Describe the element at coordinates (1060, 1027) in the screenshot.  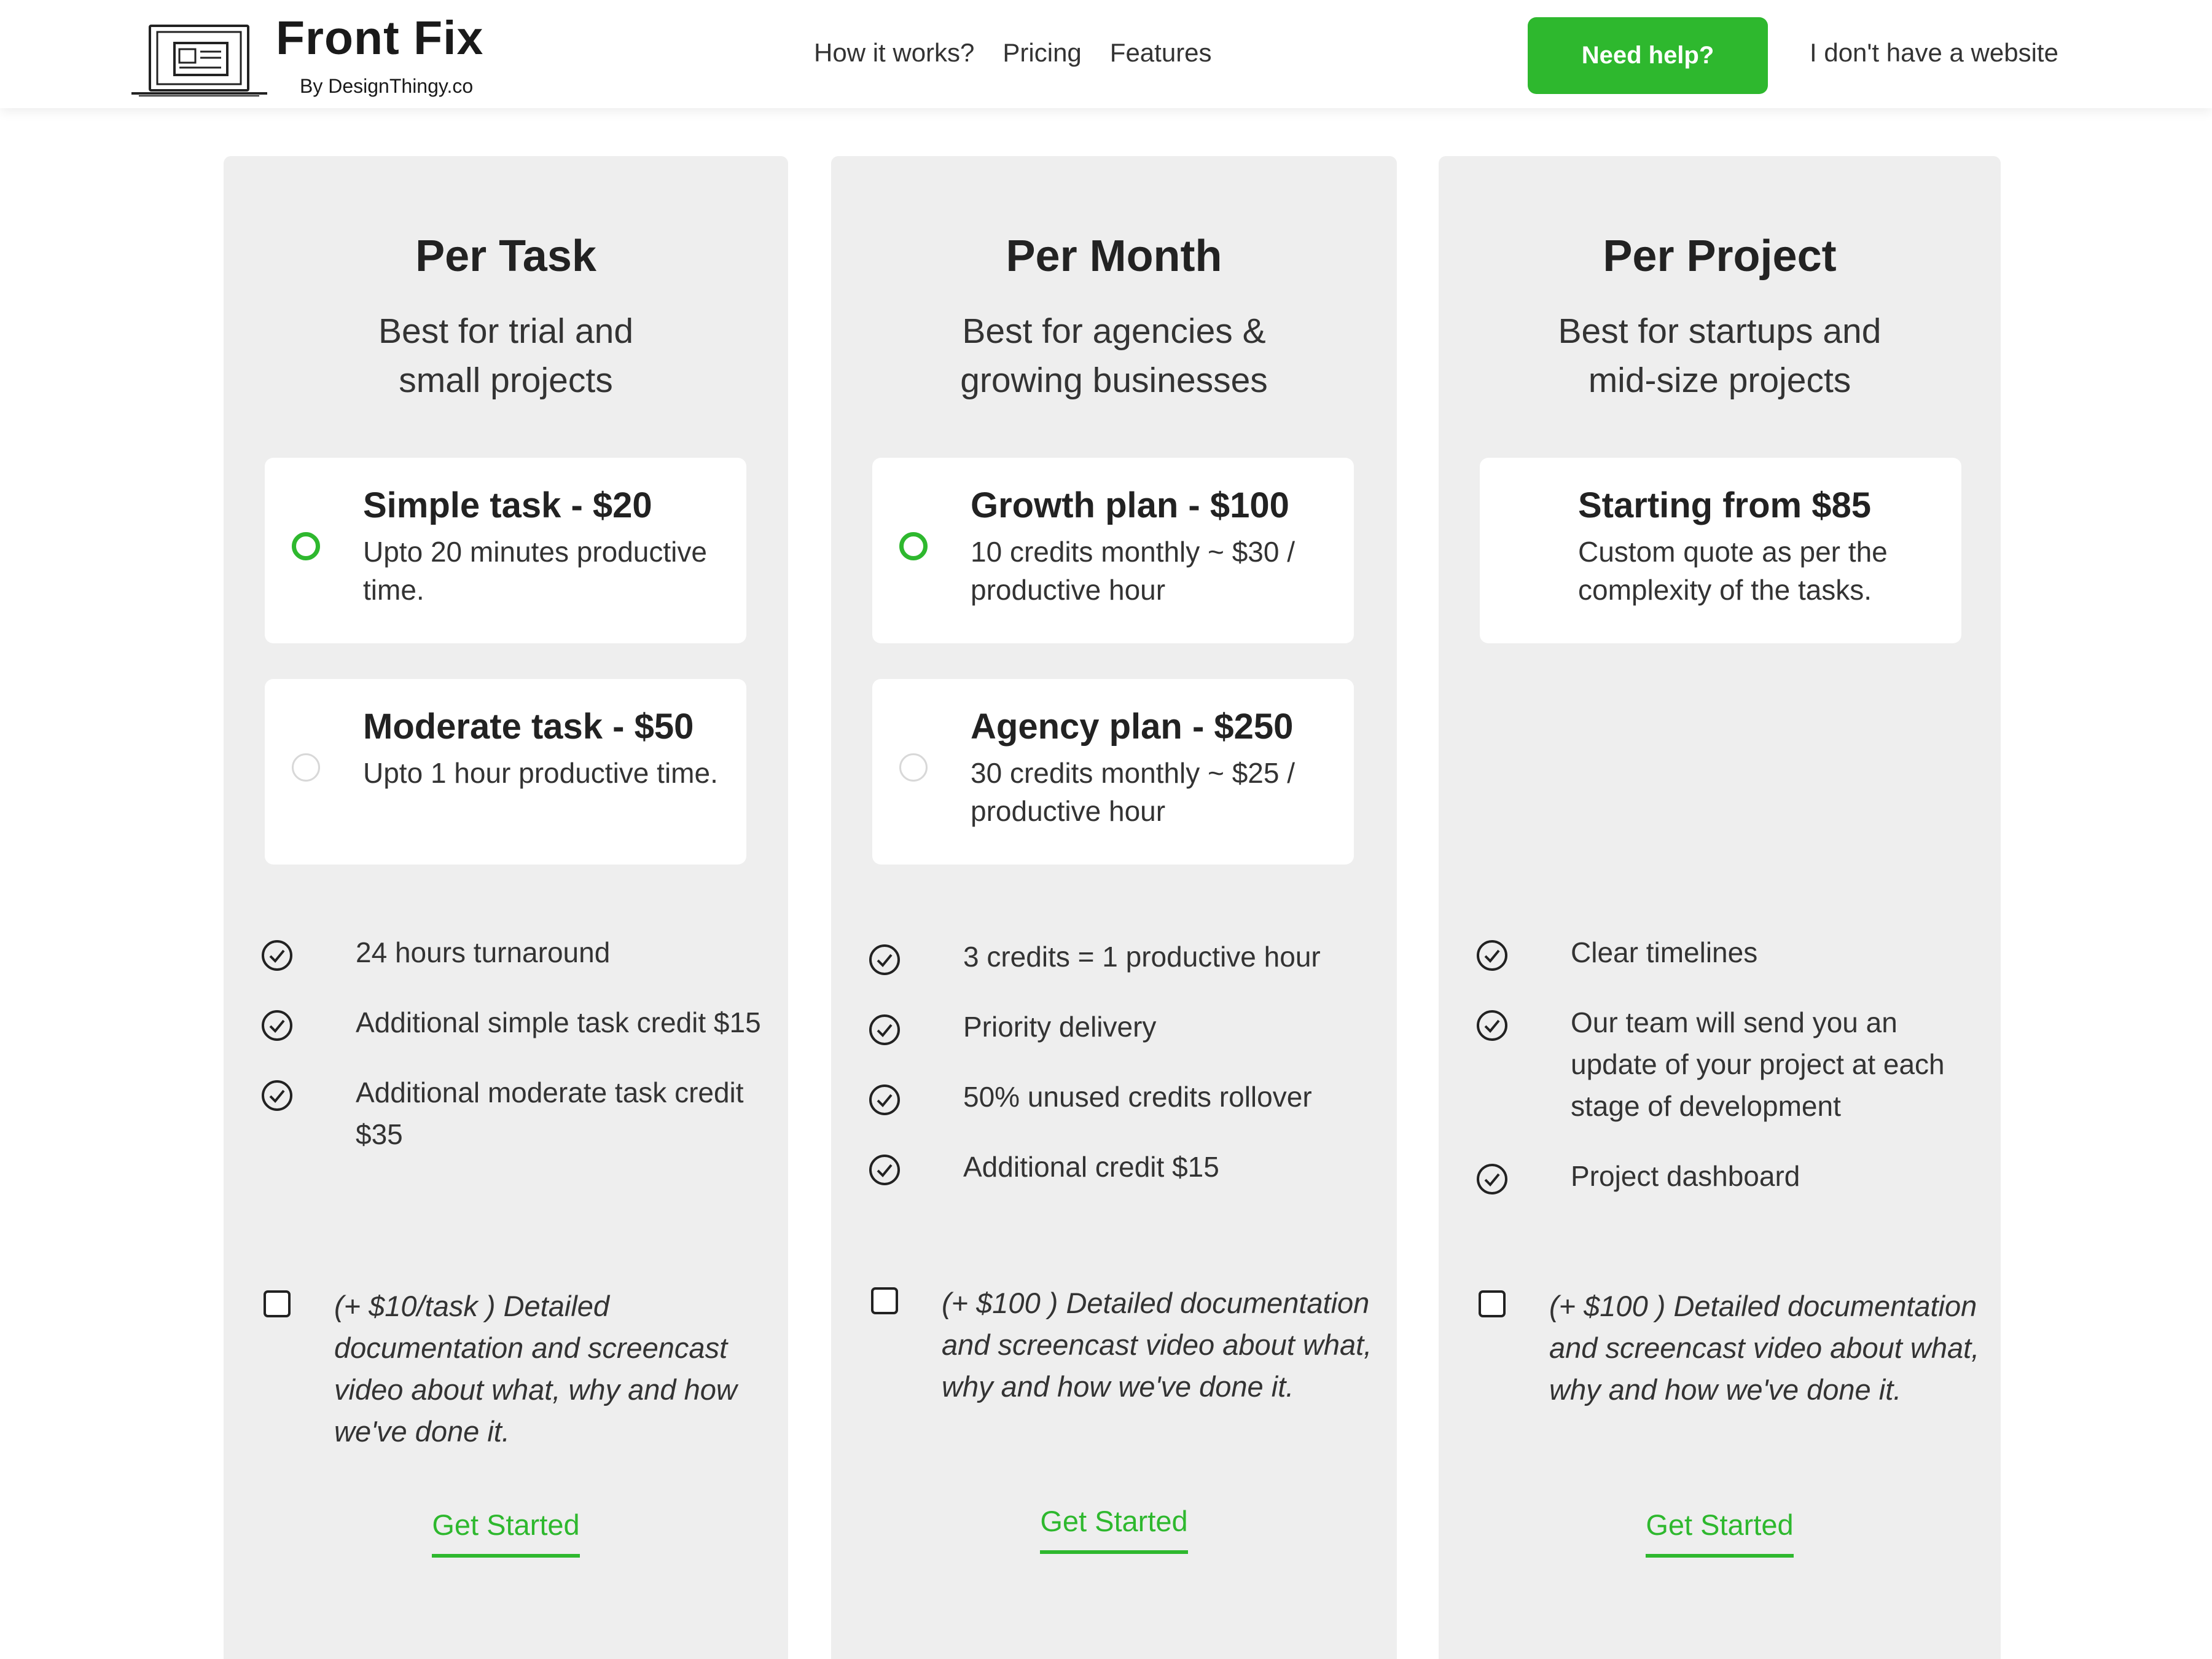
I see `feature-text: Priority delivery` at that location.